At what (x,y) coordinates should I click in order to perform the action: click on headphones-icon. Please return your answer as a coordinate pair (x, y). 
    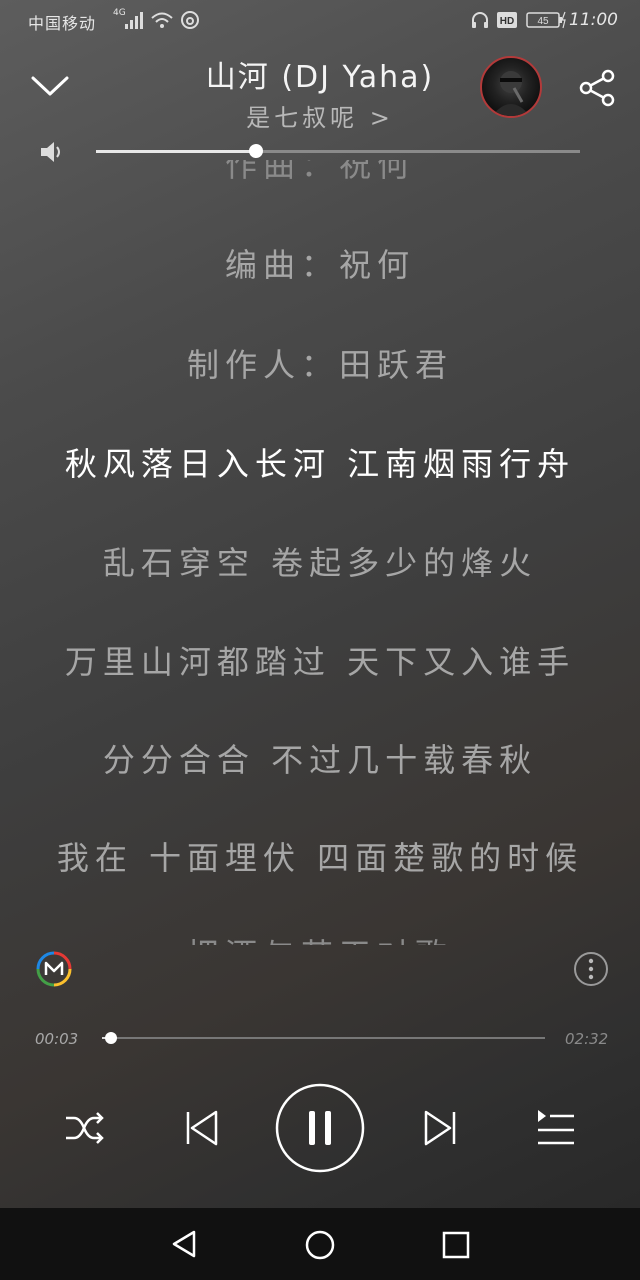
    Looking at the image, I should click on (480, 20).